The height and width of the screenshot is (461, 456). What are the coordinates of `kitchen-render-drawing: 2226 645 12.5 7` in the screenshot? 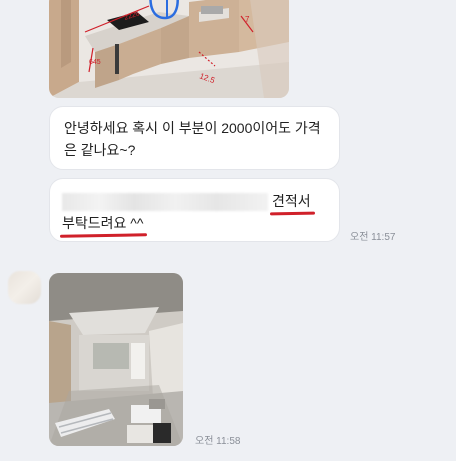 It's located at (169, 49).